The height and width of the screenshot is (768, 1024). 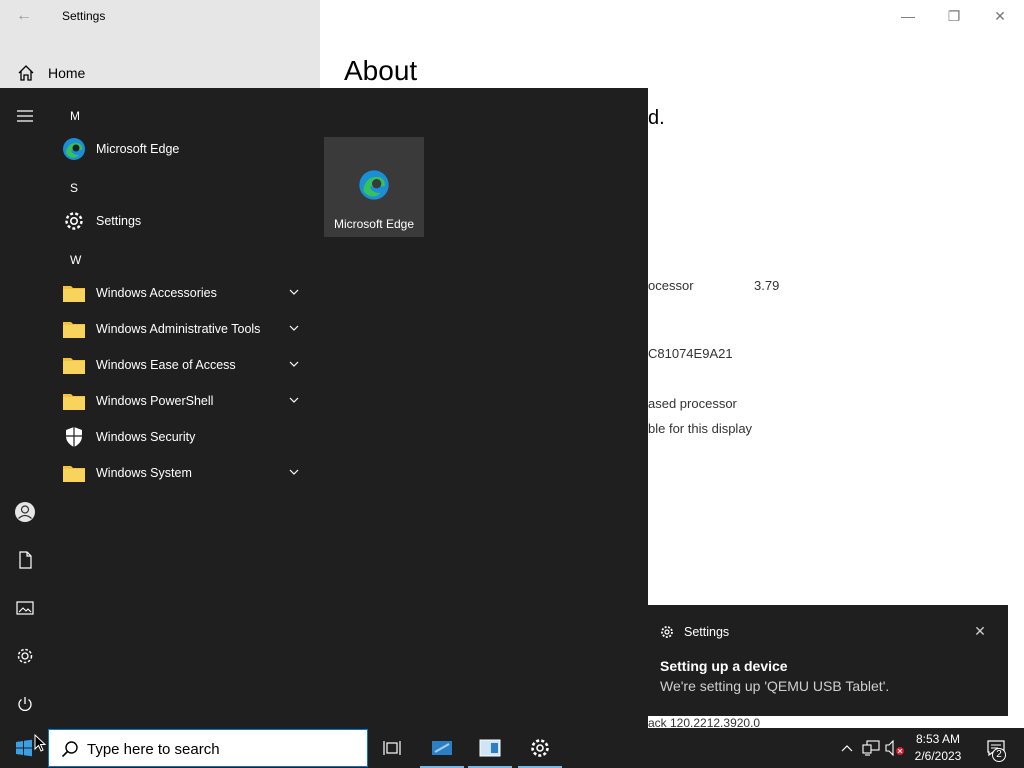 I want to click on hamburger-icon, so click(x=25, y=116).